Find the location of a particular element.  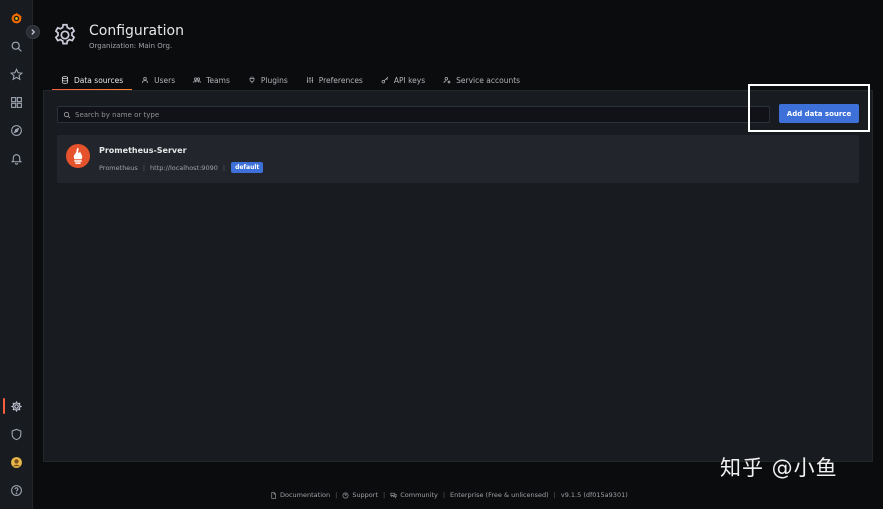

comments-icon is located at coordinates (393, 495).